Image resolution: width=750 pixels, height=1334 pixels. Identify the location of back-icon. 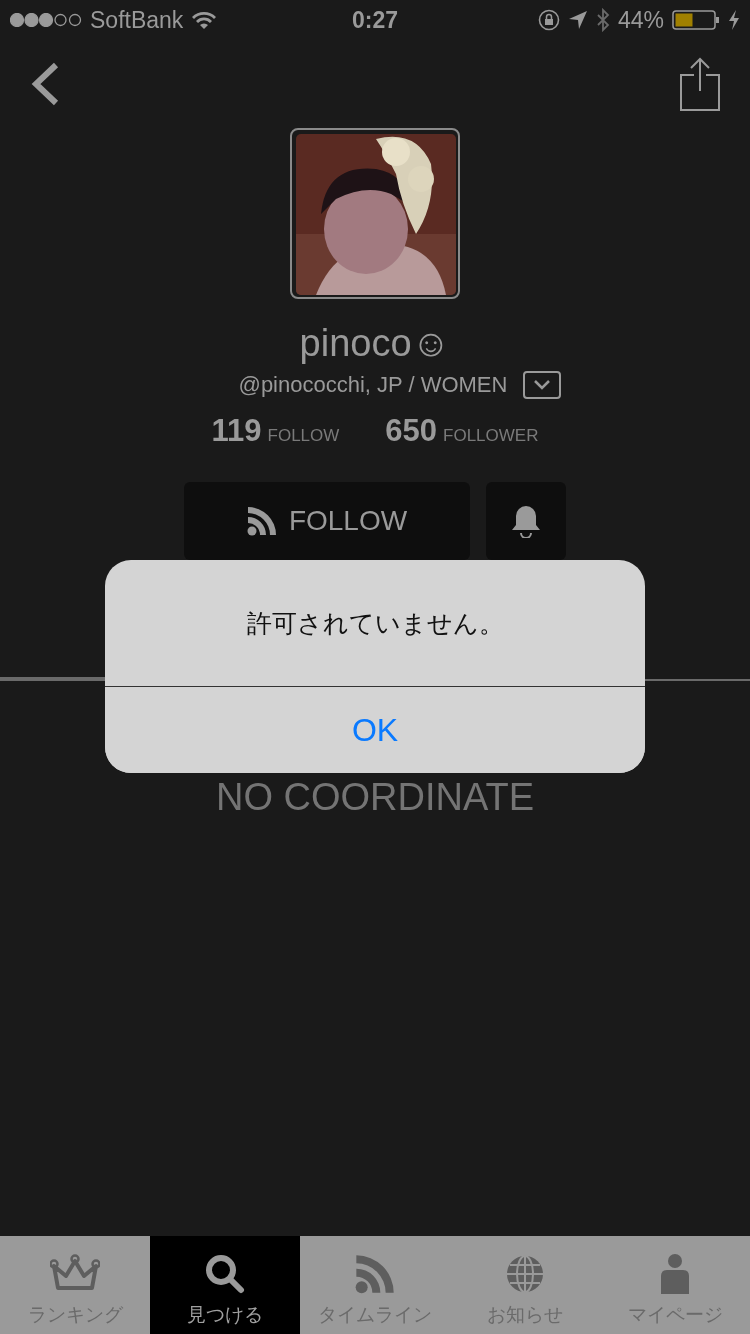
(45, 84).